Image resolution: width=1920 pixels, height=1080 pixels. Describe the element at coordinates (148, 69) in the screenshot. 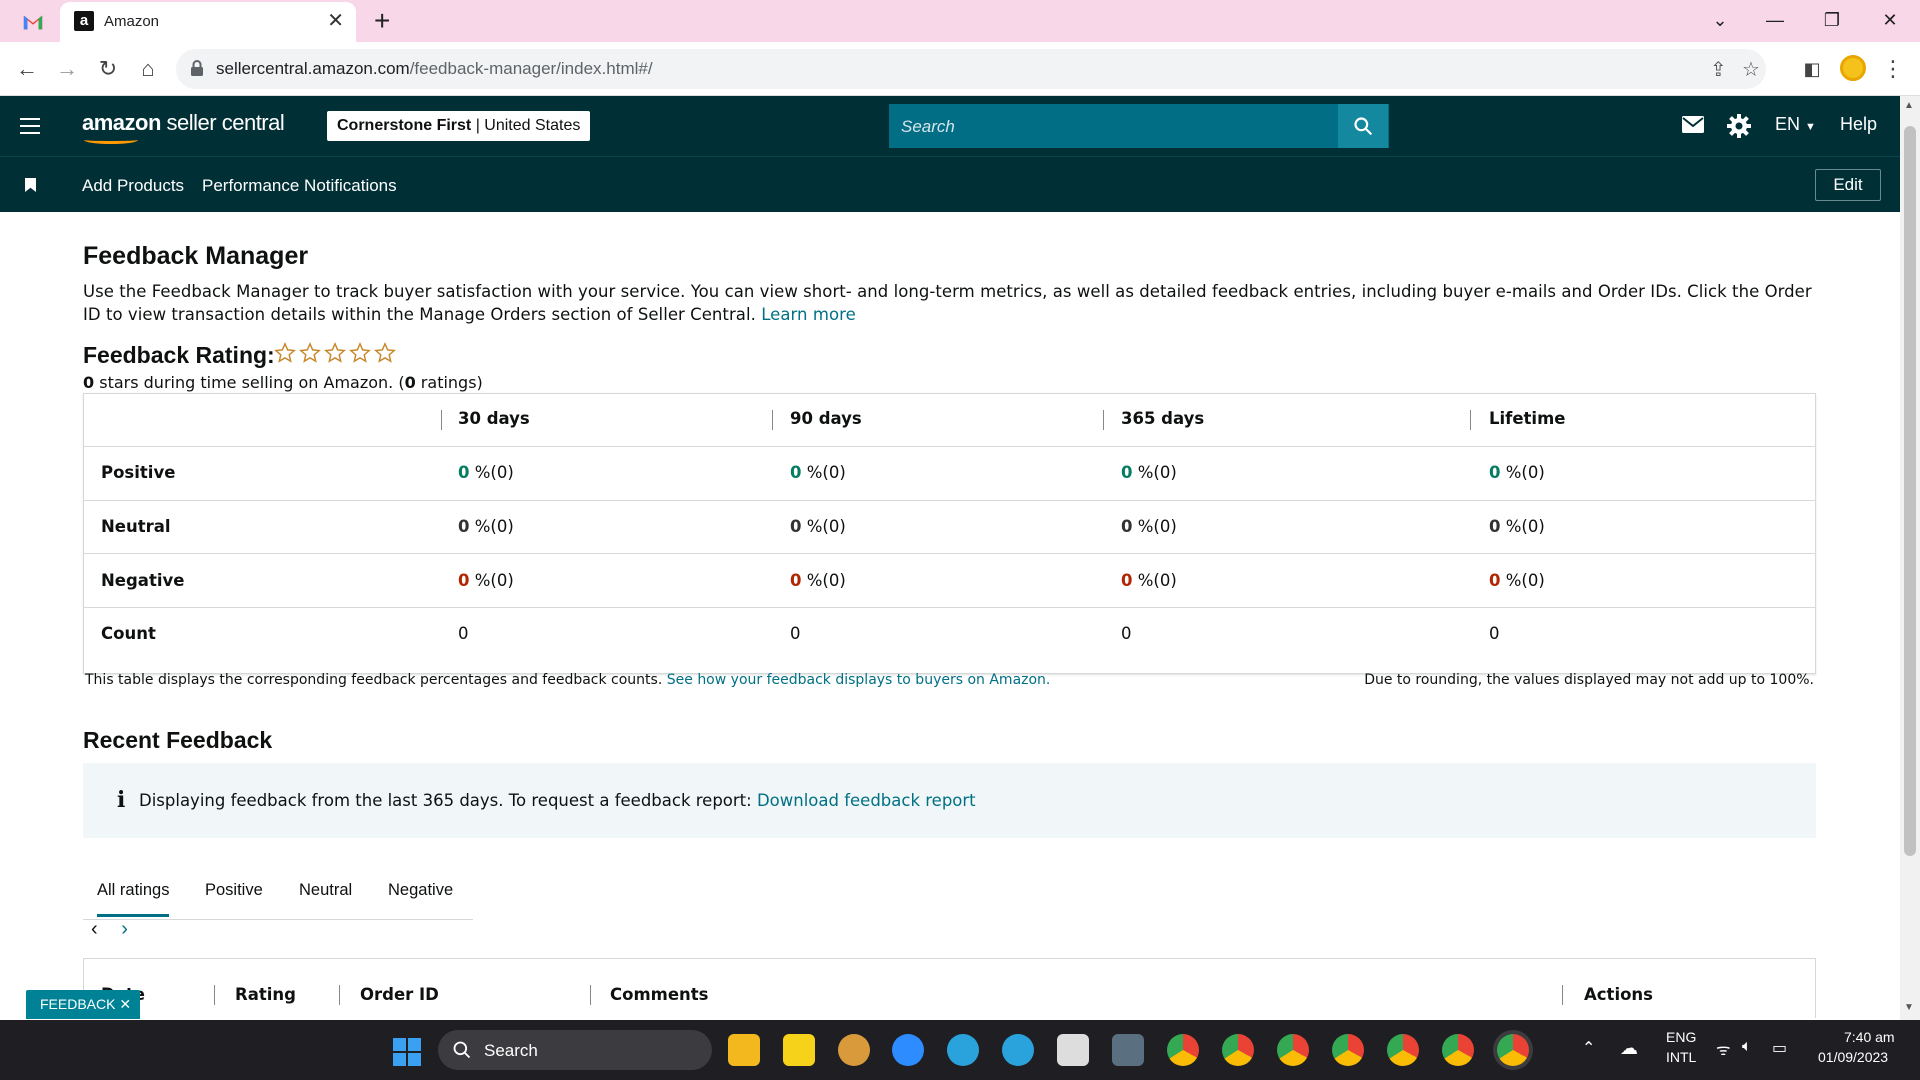

I see `home-icon: ⌂` at that location.